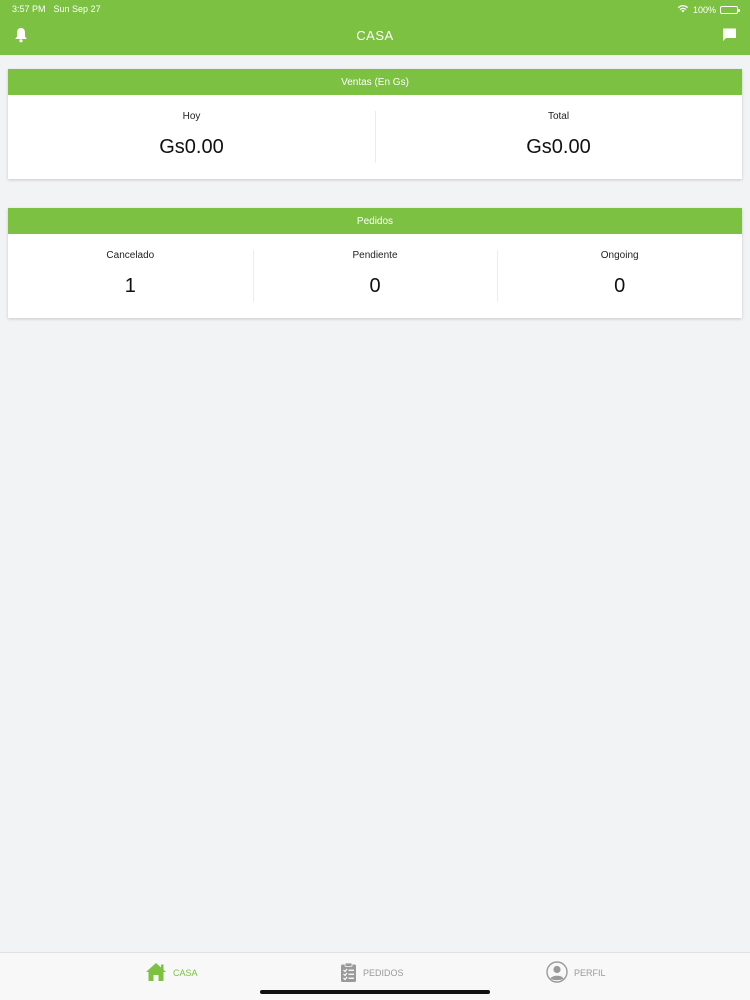 This screenshot has height=1000, width=750. What do you see at coordinates (130, 255) in the screenshot?
I see `stat-label: Cancelado` at bounding box center [130, 255].